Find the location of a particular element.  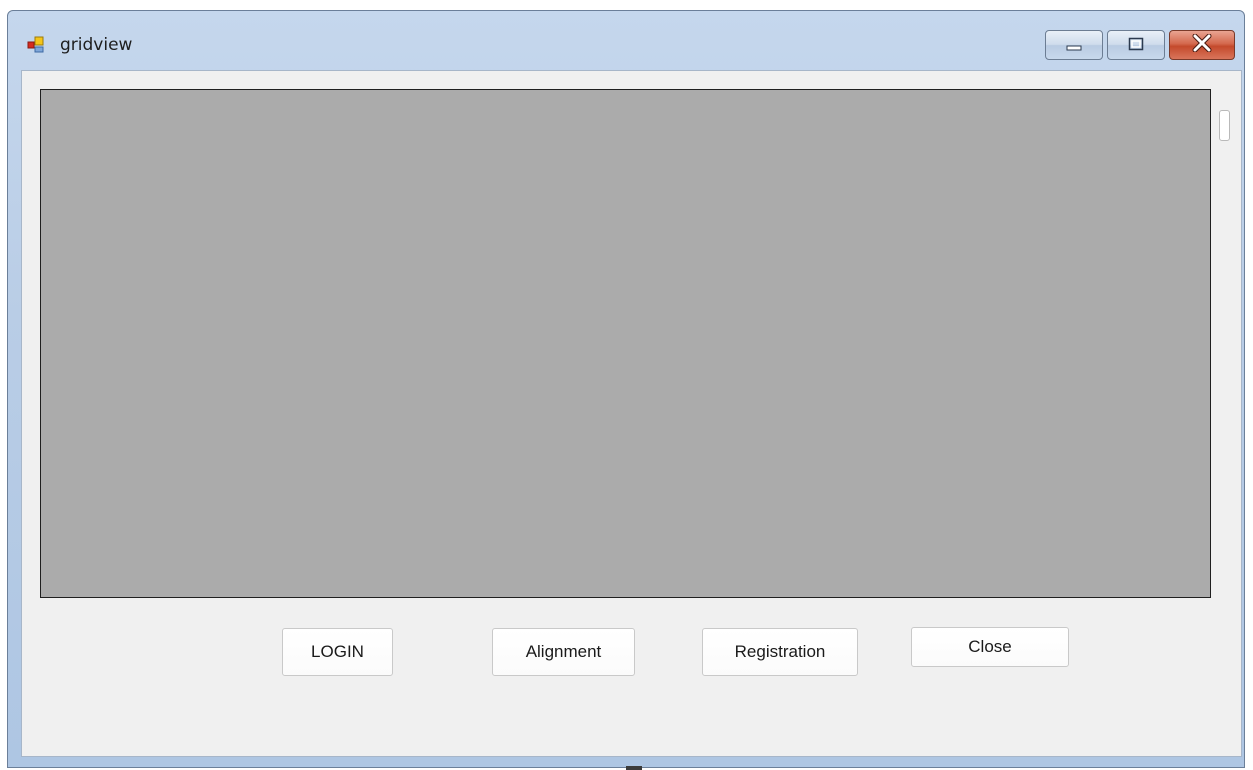

close-window-button is located at coordinates (1202, 45).